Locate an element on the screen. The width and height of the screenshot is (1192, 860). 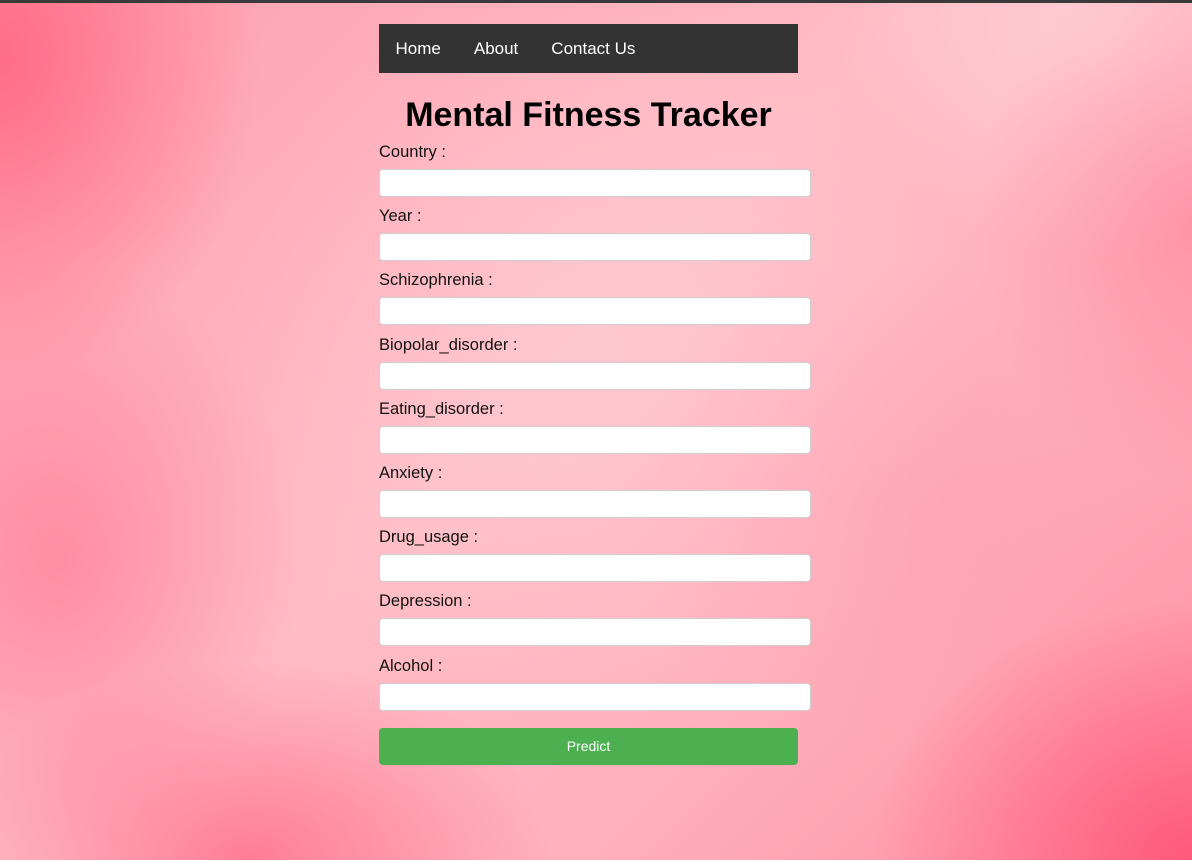
form-row-anxiety: Anxiety : is located at coordinates (595, 496).